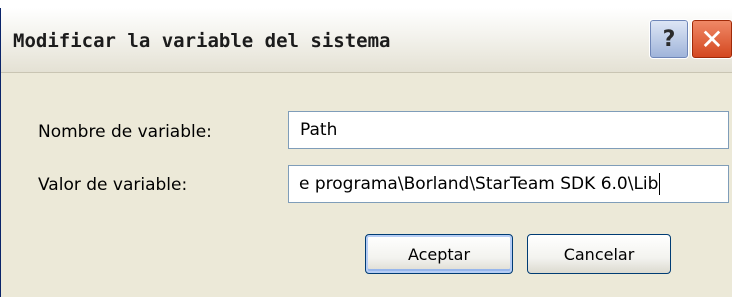  I want to click on close-button: ✕, so click(711, 39).